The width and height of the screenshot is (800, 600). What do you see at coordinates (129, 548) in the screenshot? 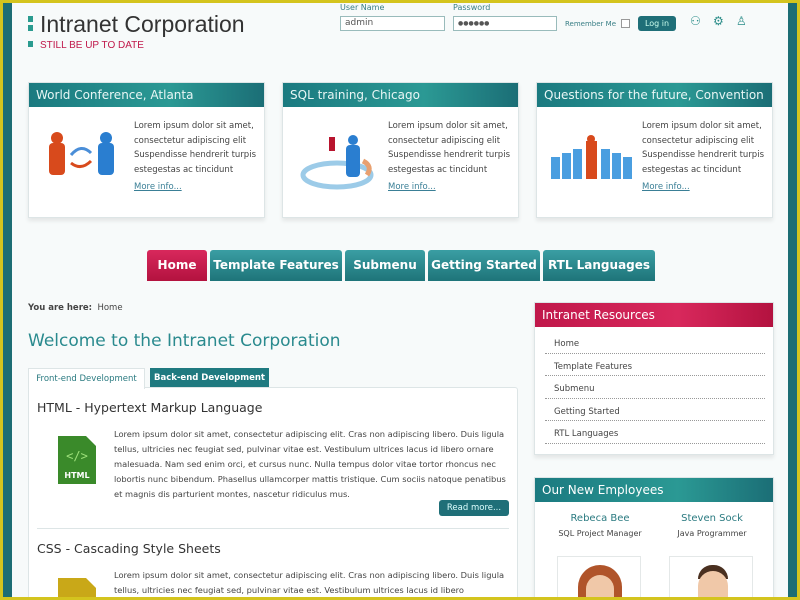
I see `article-title: CSS - Cascading Style Sheets` at bounding box center [129, 548].